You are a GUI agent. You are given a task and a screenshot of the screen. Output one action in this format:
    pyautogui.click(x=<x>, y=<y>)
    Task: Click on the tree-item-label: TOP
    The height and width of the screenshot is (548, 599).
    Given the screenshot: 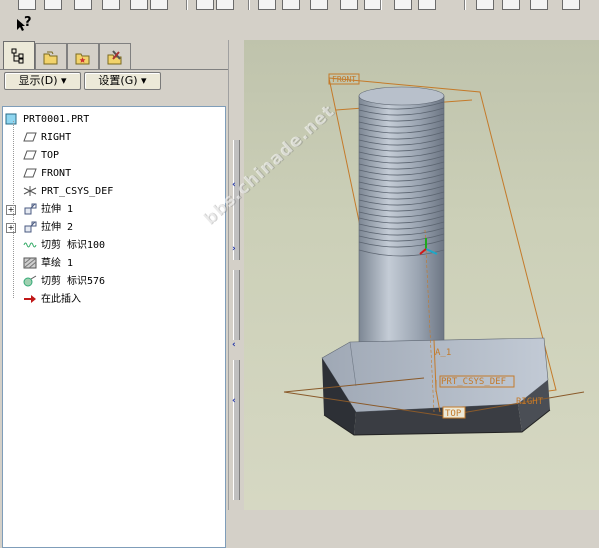 What is the action you would take?
    pyautogui.click(x=50, y=155)
    